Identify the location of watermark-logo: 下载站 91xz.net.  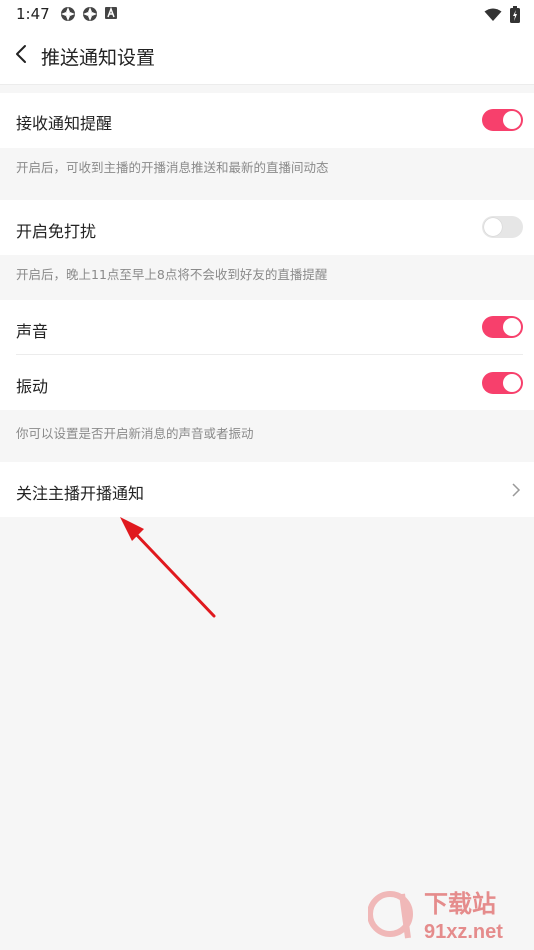
(435, 917).